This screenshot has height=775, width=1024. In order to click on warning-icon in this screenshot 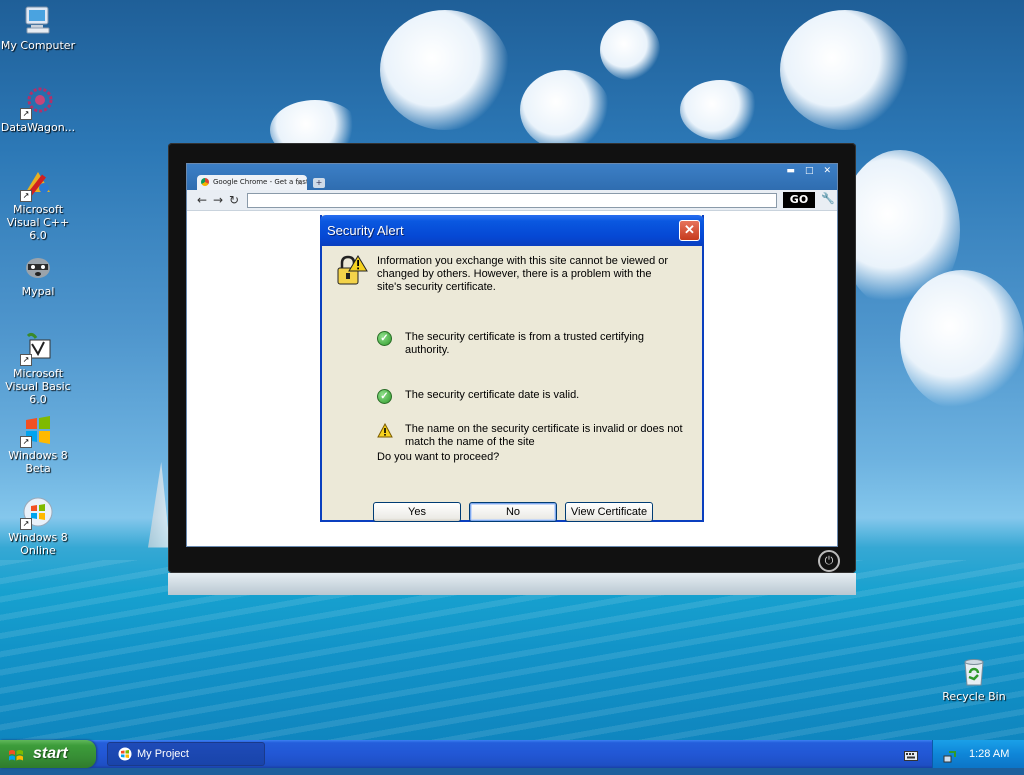, I will do `click(385, 430)`.